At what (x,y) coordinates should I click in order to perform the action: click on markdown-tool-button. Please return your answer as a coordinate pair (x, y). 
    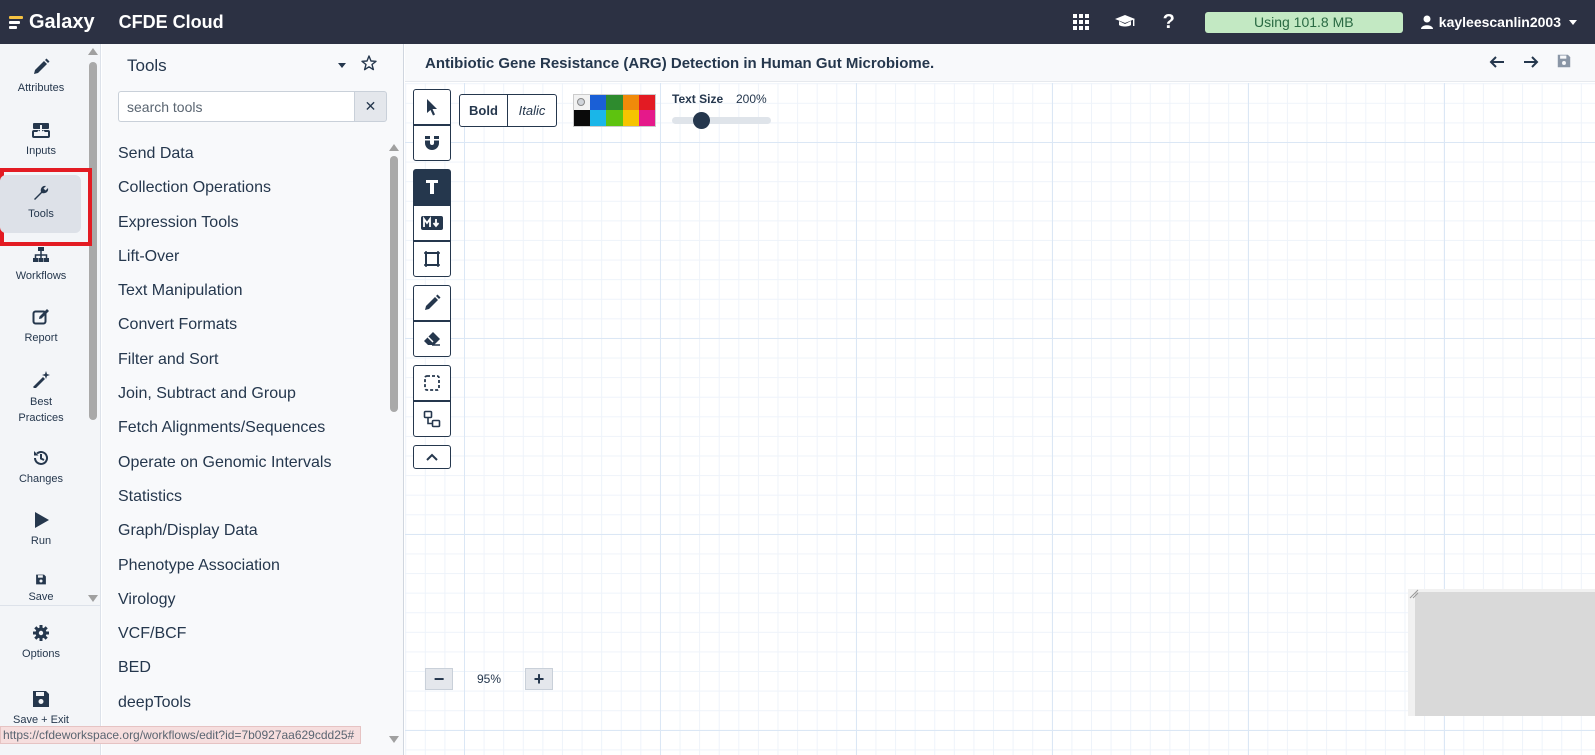
    Looking at the image, I should click on (432, 223).